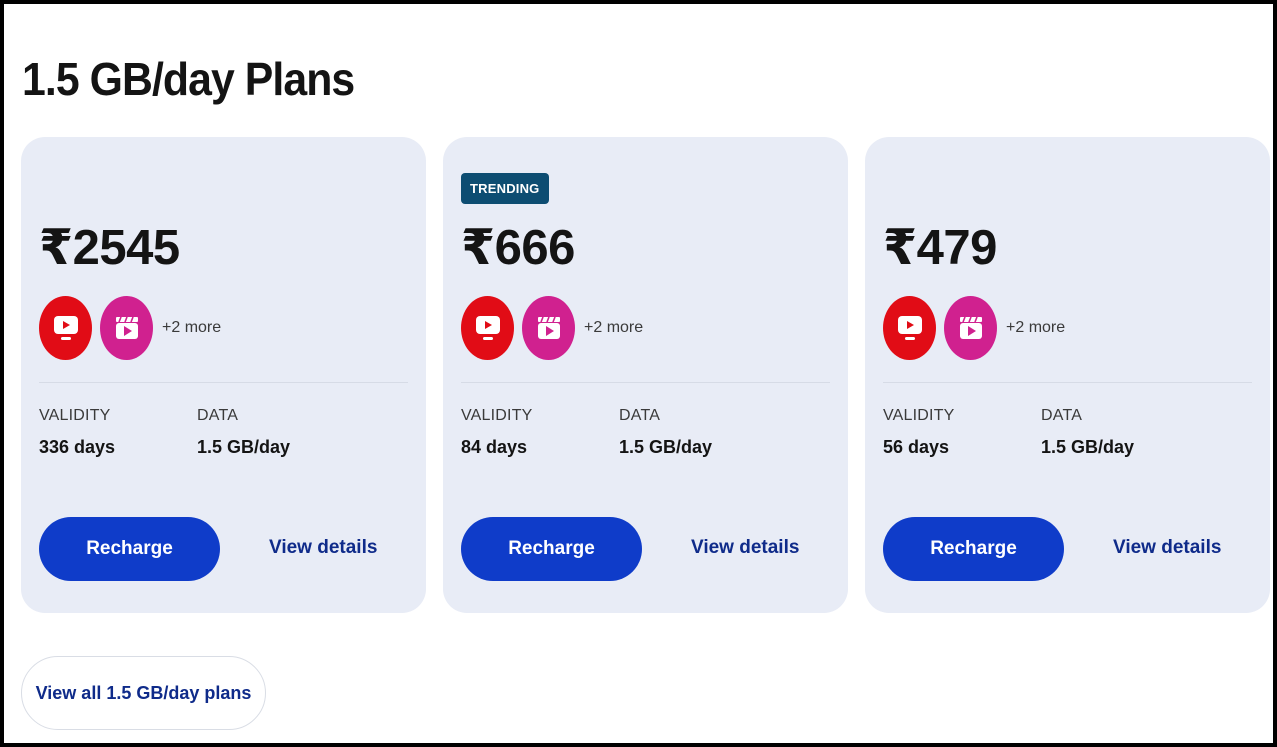 This screenshot has height=747, width=1277. What do you see at coordinates (497, 432) in the screenshot?
I see `validity-block: VALIDITY 84 days` at bounding box center [497, 432].